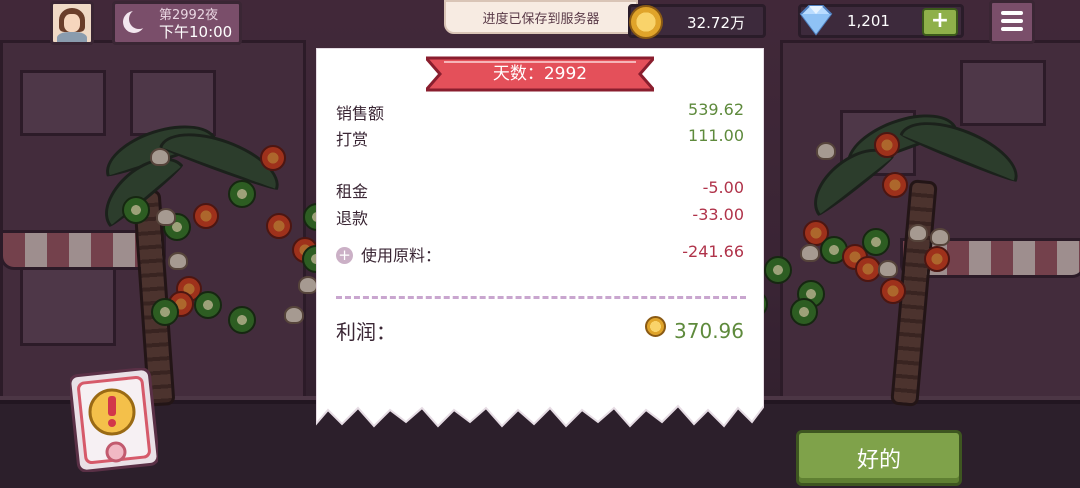 Image resolution: width=1080 pixels, height=488 pixels. Describe the element at coordinates (723, 187) in the screenshot. I see `row-value: -5.00` at that location.